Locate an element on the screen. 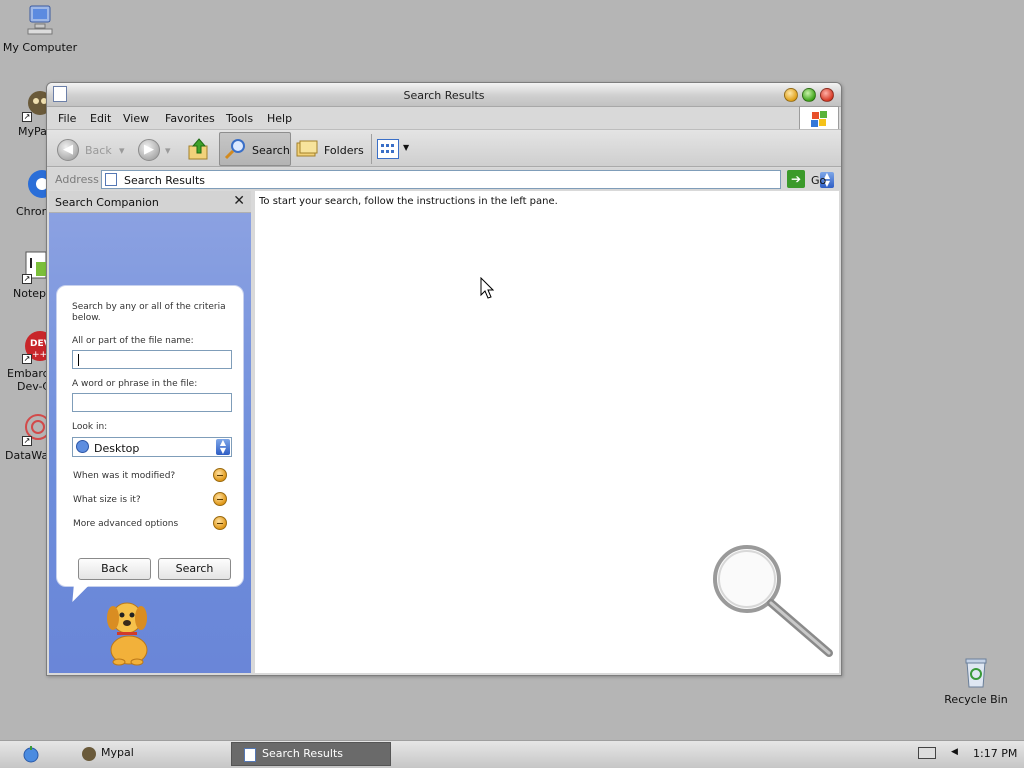 The image size is (1024, 768). expand-size-icon is located at coordinates (220, 499).